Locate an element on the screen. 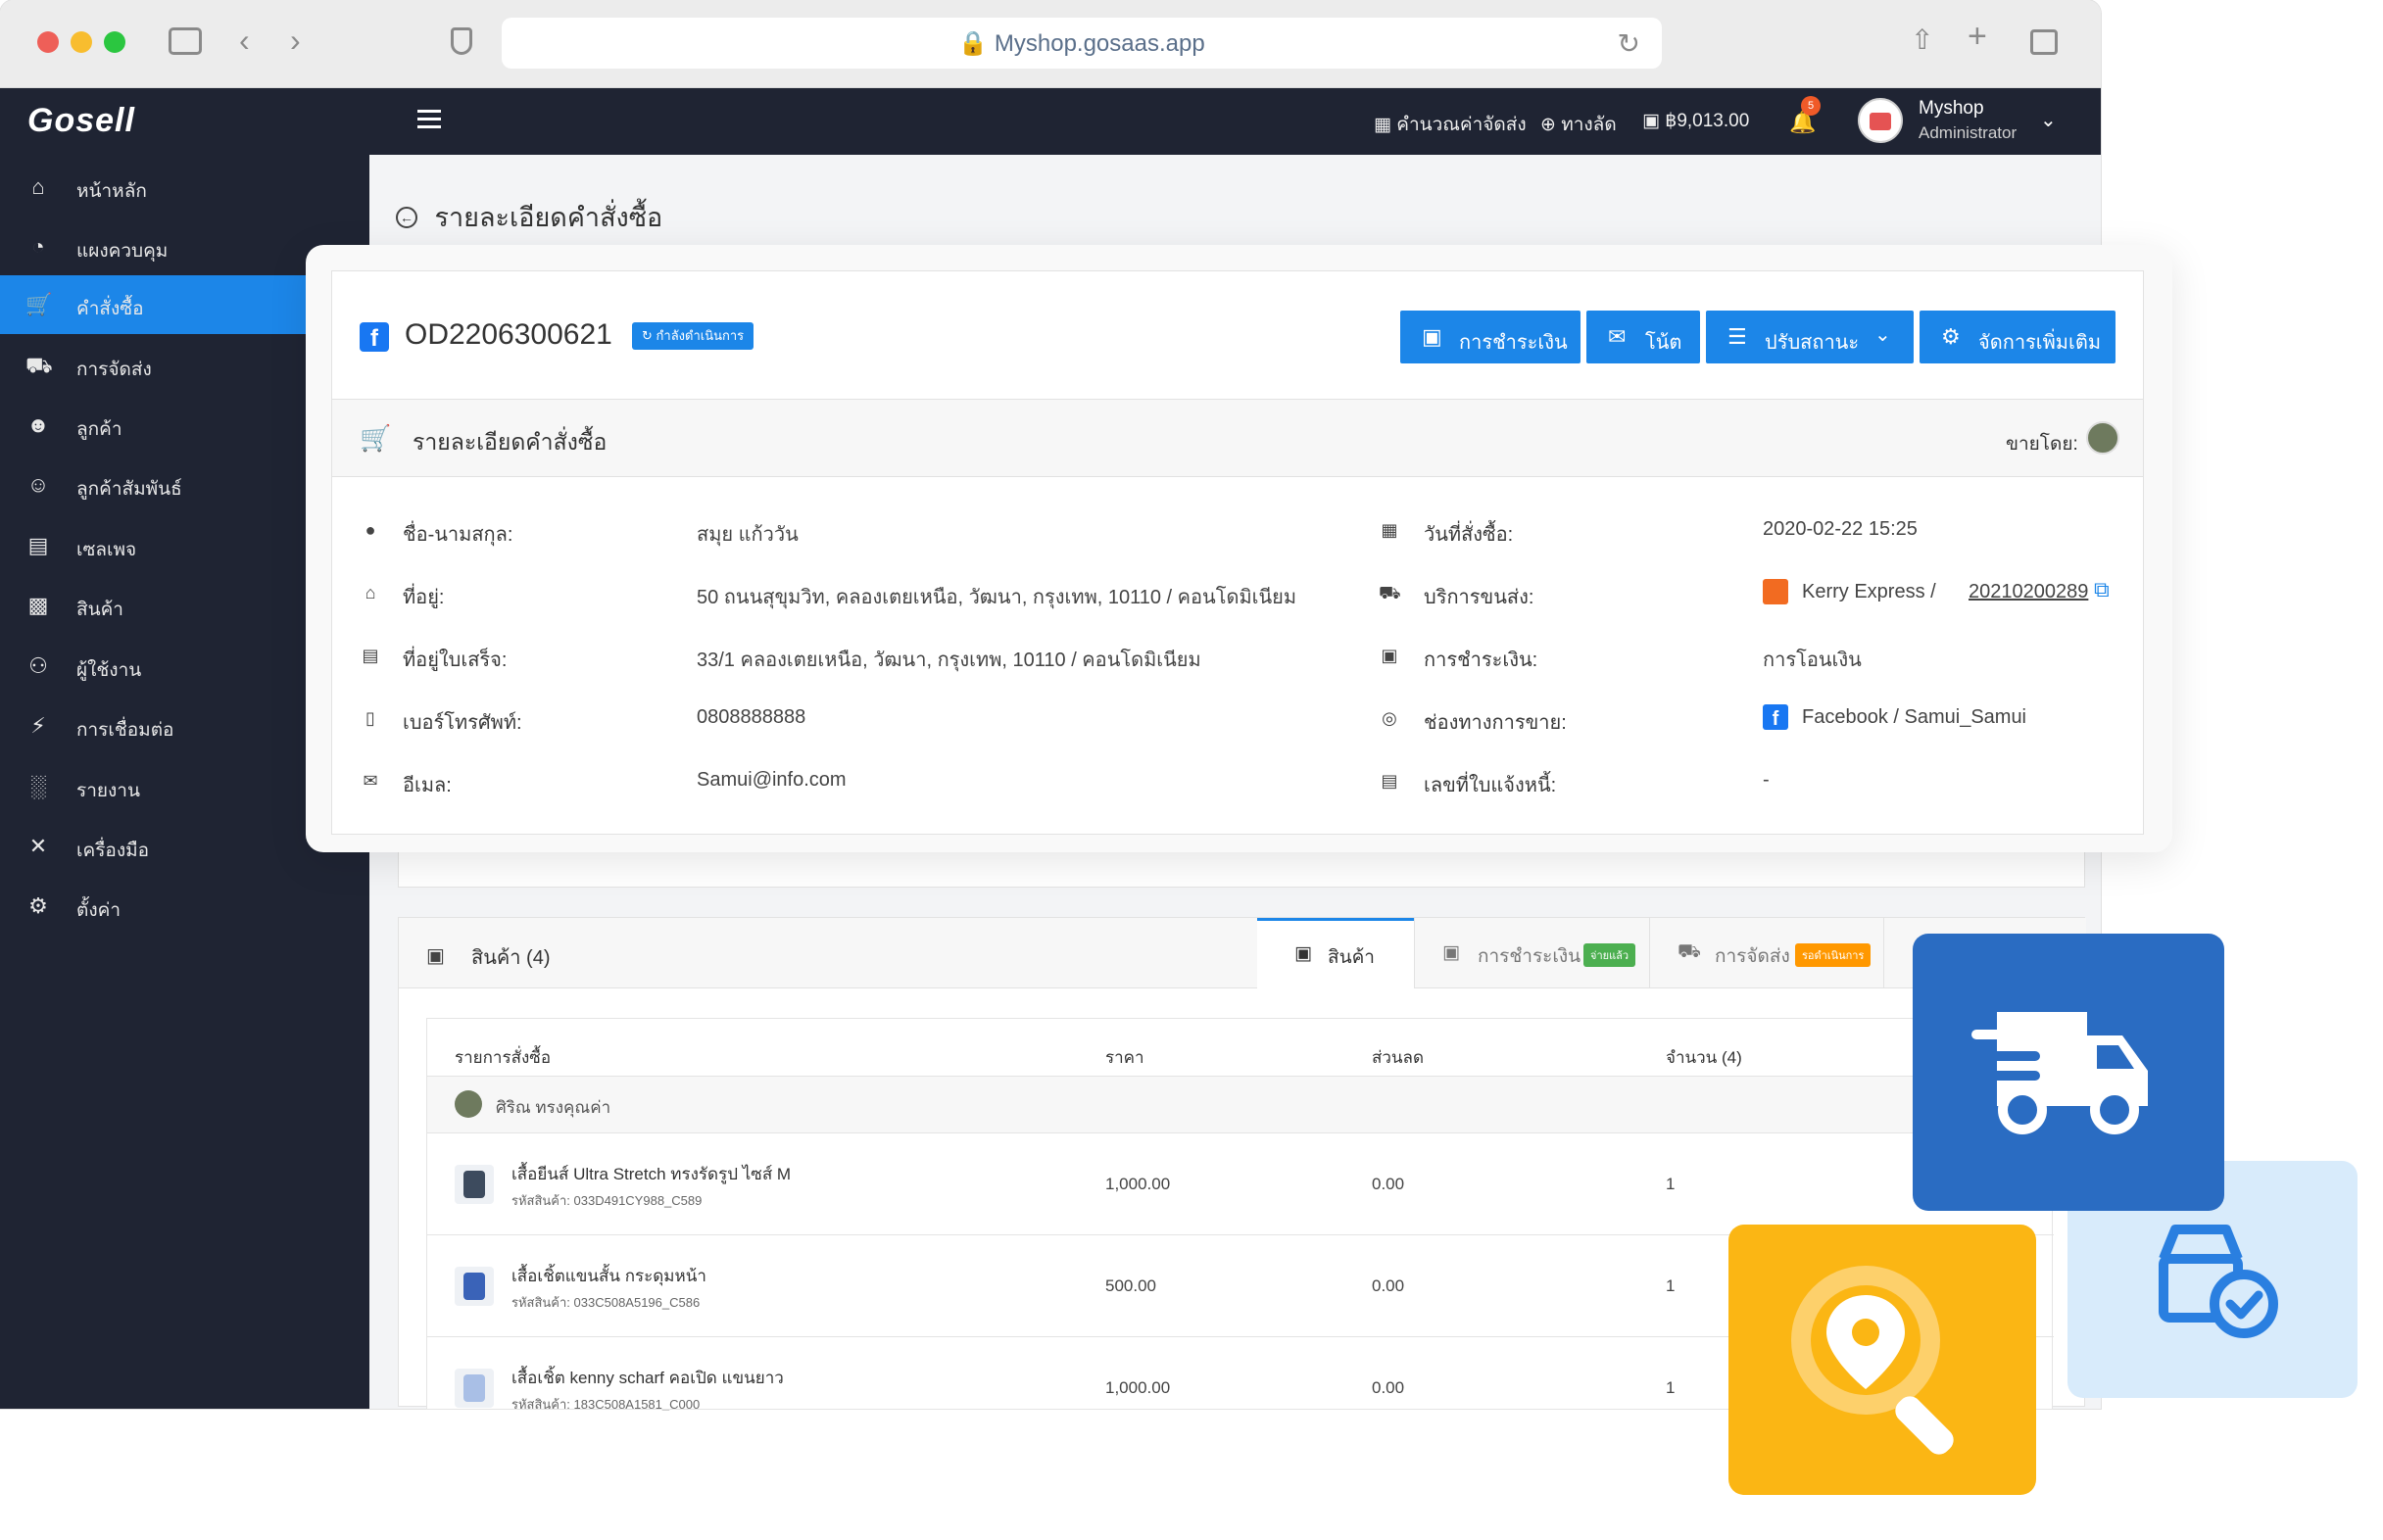  phone-label: เบอร์โทรศัพท์: is located at coordinates (462, 723).